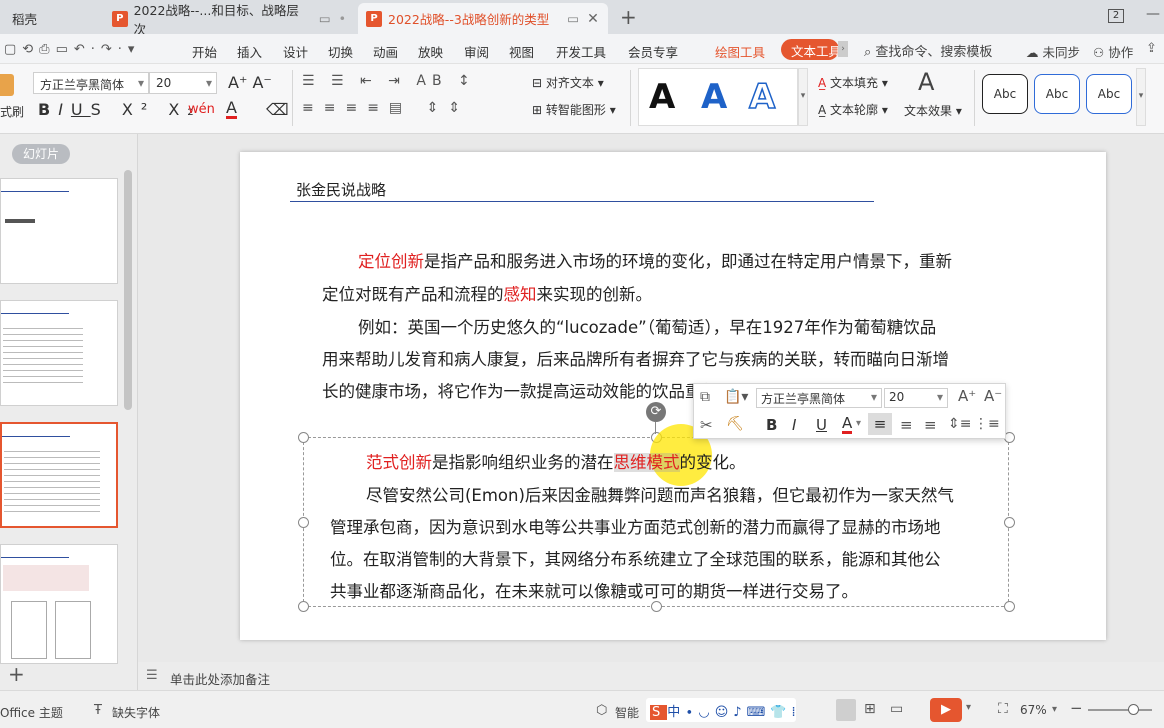 The width and height of the screenshot is (1164, 728). What do you see at coordinates (736, 397) in the screenshot?
I see `paste-icon: 📋▾` at bounding box center [736, 397].